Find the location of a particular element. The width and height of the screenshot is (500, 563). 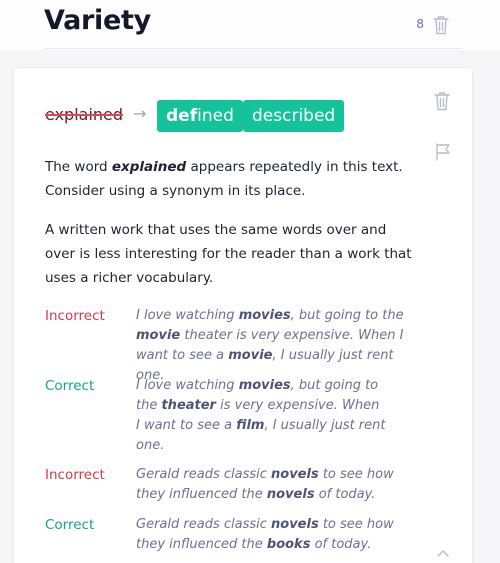

keyword: books is located at coordinates (288, 544).